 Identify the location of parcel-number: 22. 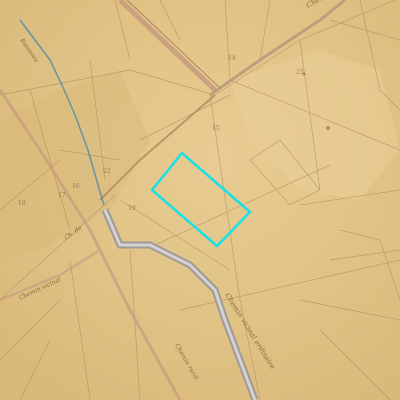
(107, 171).